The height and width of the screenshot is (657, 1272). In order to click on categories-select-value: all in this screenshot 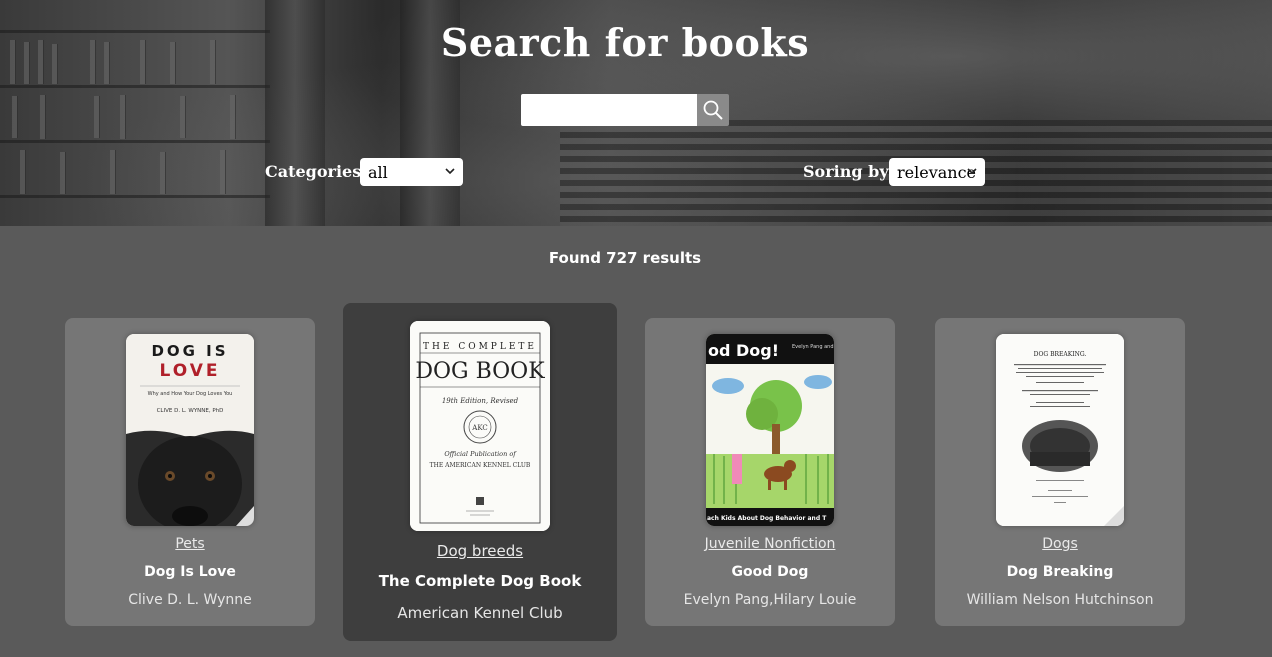, I will do `click(378, 172)`.